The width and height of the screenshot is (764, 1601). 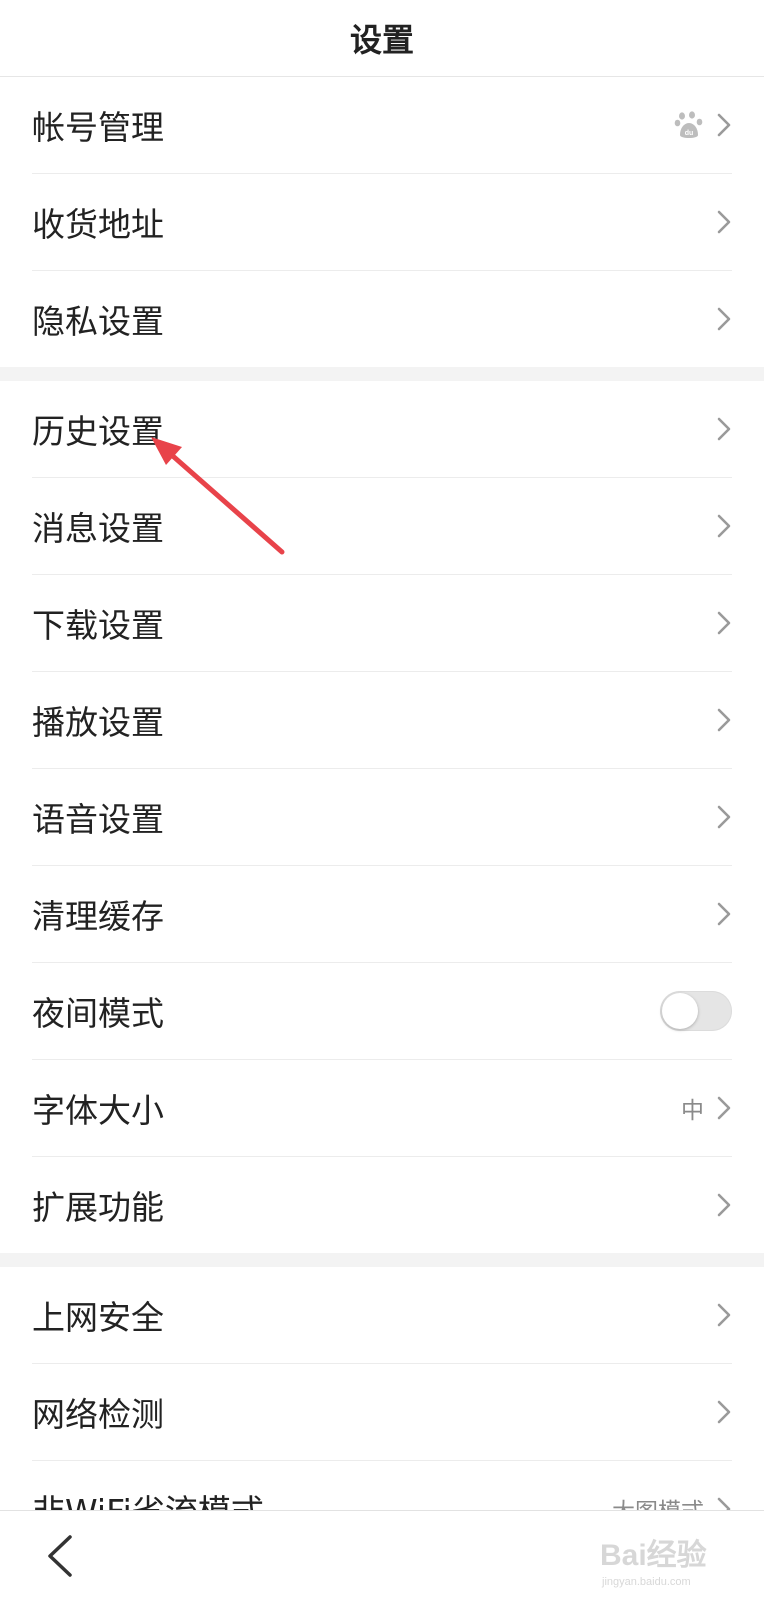 I want to click on watermark-logo: Bai经验 jingyan.baidu.com, so click(x=653, y=1563).